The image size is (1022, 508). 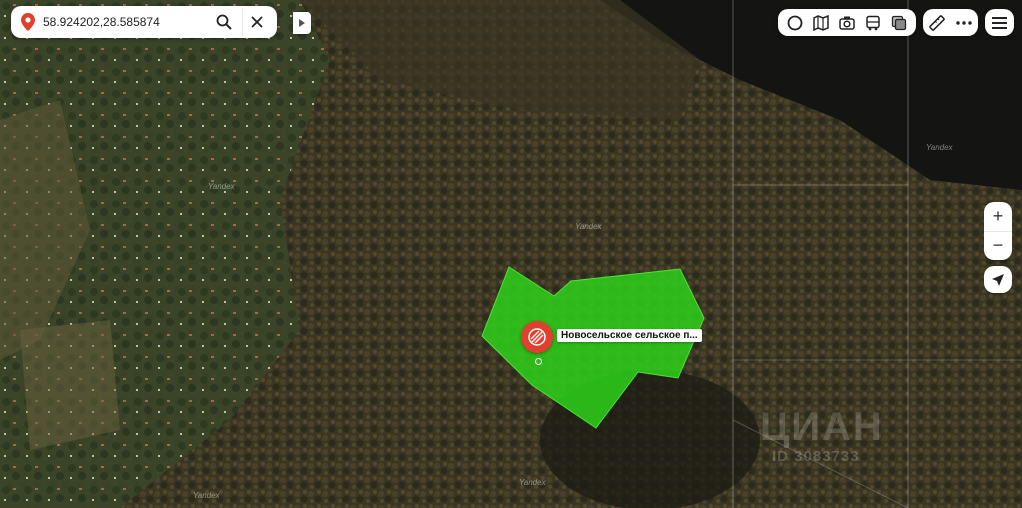 I want to click on menu-button, so click(x=999, y=22).